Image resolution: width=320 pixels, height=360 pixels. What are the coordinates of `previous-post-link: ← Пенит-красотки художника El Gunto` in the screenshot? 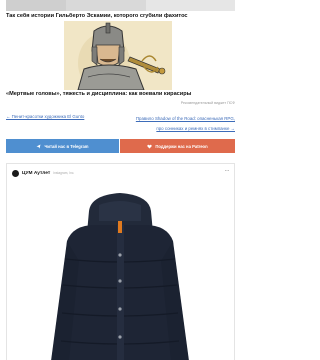 It's located at (45, 116).